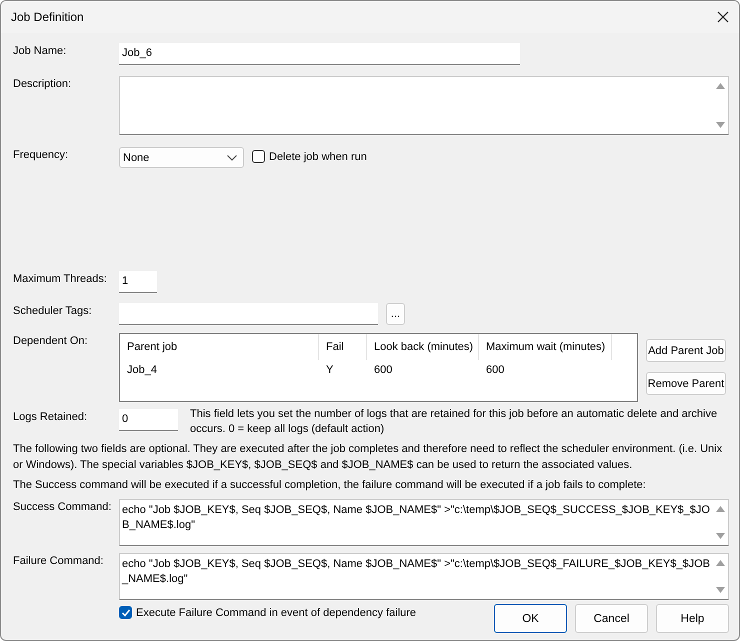 The height and width of the screenshot is (641, 740). What do you see at coordinates (138, 282) in the screenshot?
I see `text-field: 1` at bounding box center [138, 282].